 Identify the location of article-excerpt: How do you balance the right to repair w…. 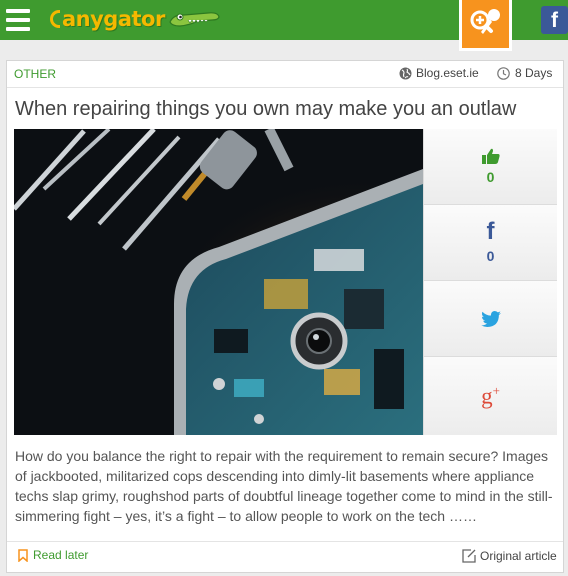
(284, 486).